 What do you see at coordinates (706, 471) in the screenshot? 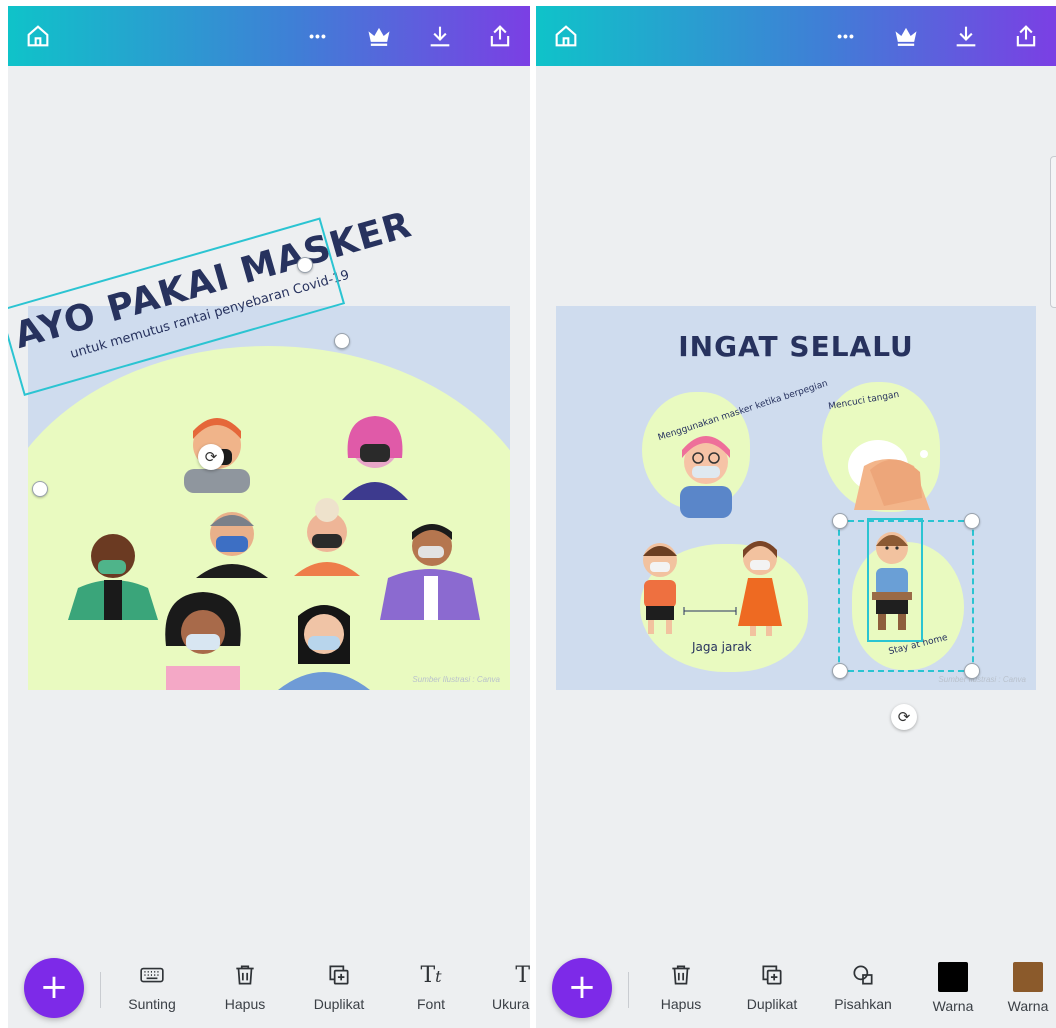
I see `person-with-mask-illustration` at bounding box center [706, 471].